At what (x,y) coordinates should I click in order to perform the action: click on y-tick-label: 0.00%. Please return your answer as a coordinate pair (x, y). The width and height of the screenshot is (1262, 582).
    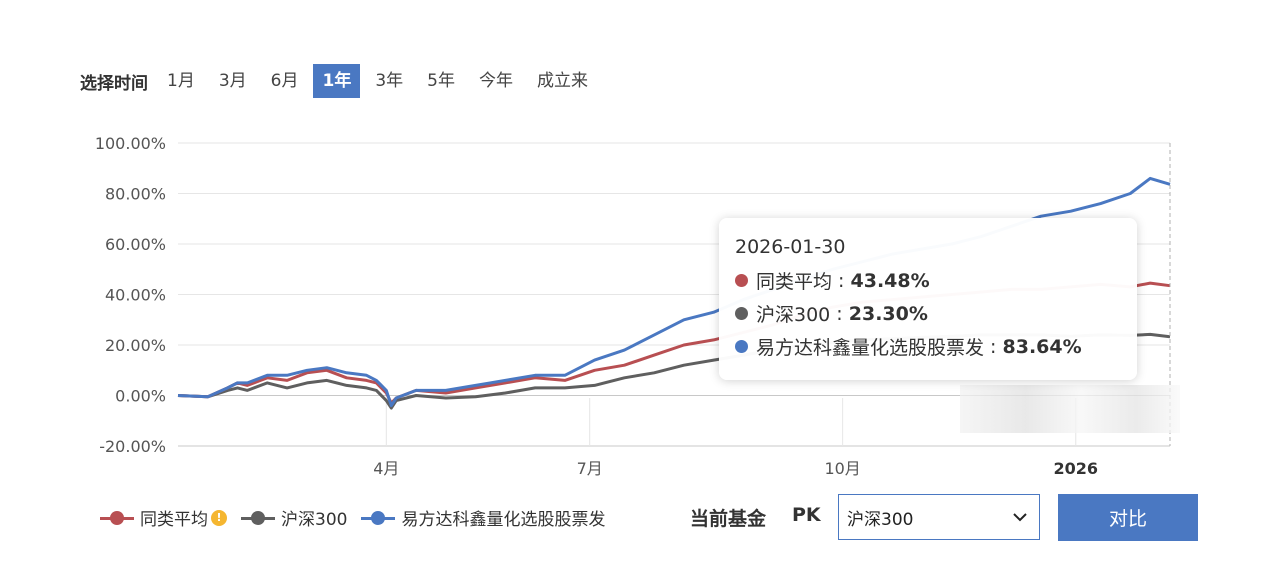
    Looking at the image, I should click on (140, 396).